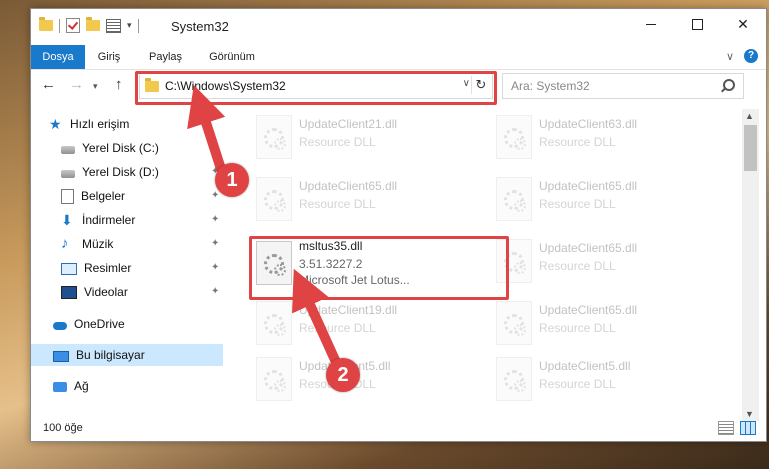  I want to click on maximize-button, so click(697, 24).